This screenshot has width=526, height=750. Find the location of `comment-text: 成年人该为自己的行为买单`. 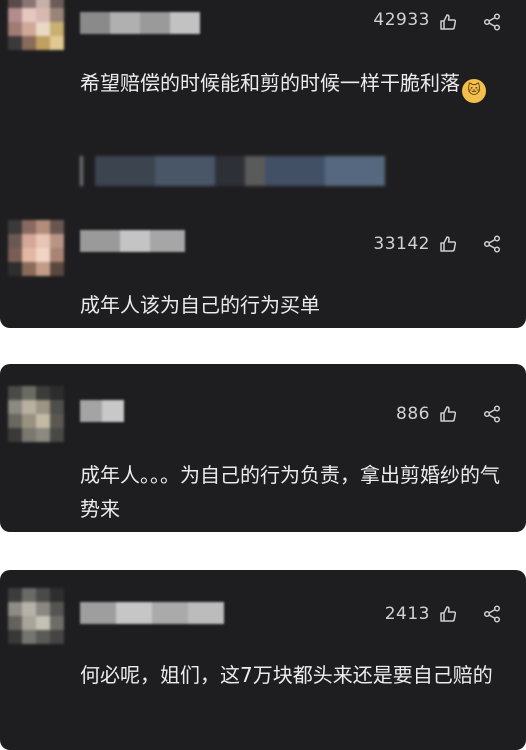

comment-text: 成年人该为自己的行为买单 is located at coordinates (200, 305).